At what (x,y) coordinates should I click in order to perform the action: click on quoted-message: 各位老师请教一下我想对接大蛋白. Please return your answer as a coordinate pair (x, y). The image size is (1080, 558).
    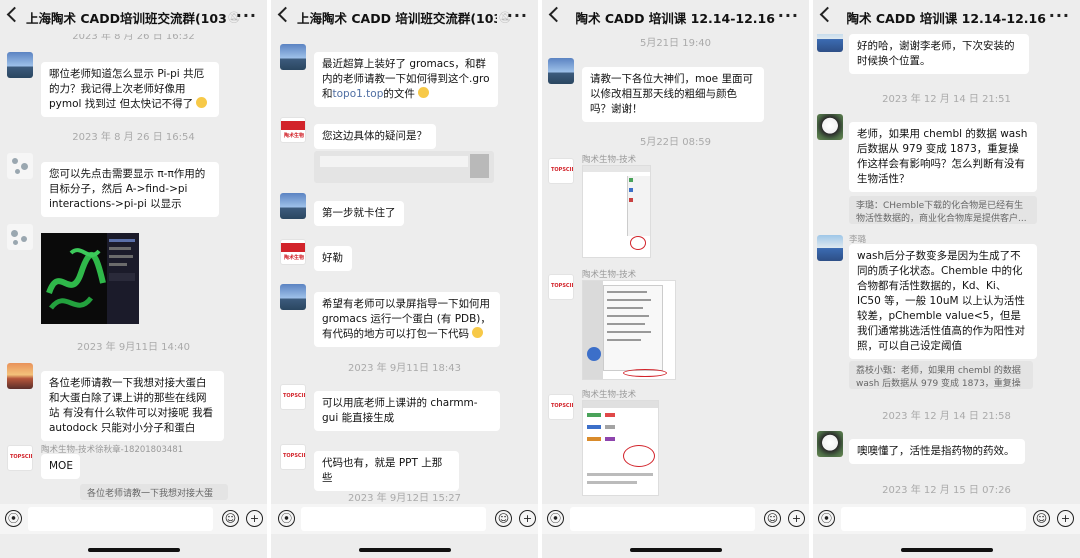
    Looking at the image, I should click on (154, 492).